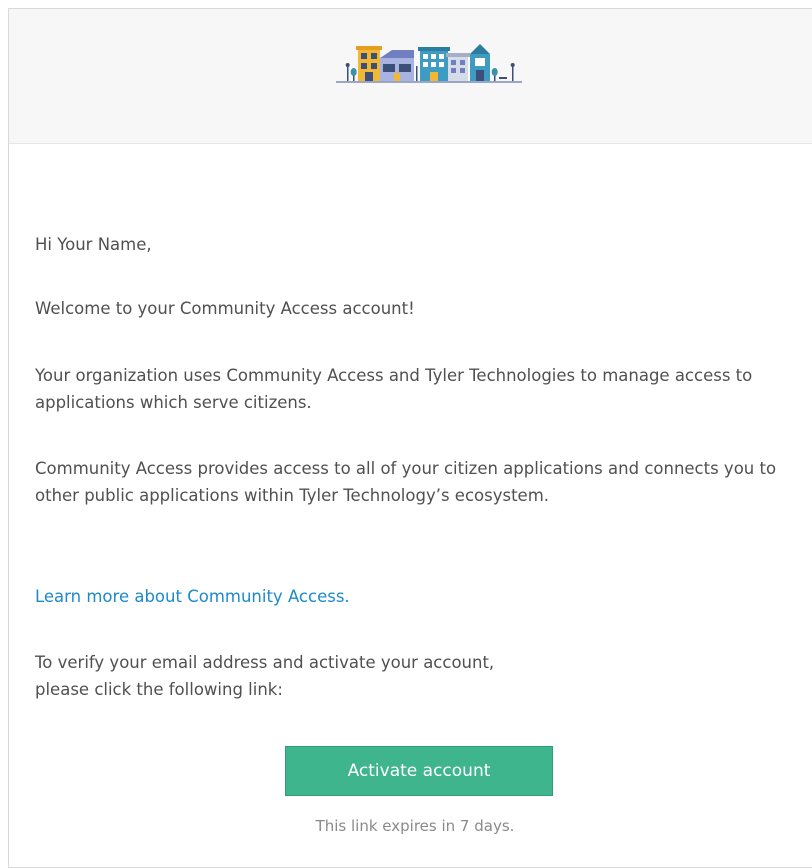 This screenshot has height=868, width=812. Describe the element at coordinates (192, 596) in the screenshot. I see `learn-more-link: Learn more about Community Access.` at that location.